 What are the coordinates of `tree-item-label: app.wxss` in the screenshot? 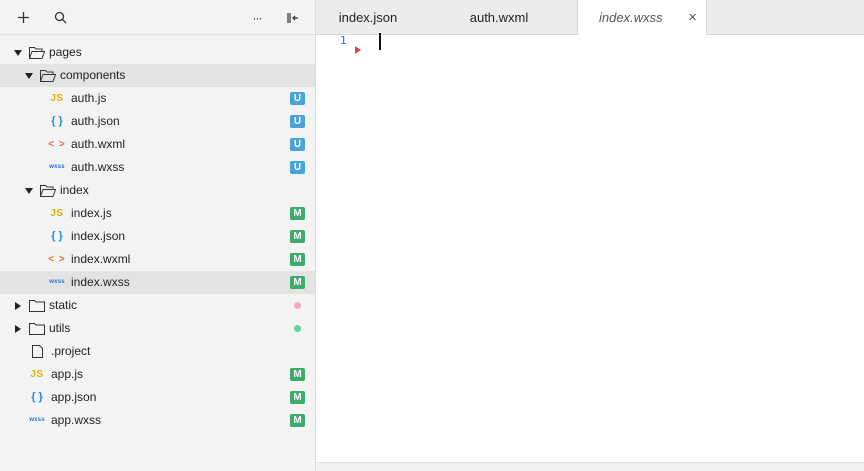 It's located at (76, 420).